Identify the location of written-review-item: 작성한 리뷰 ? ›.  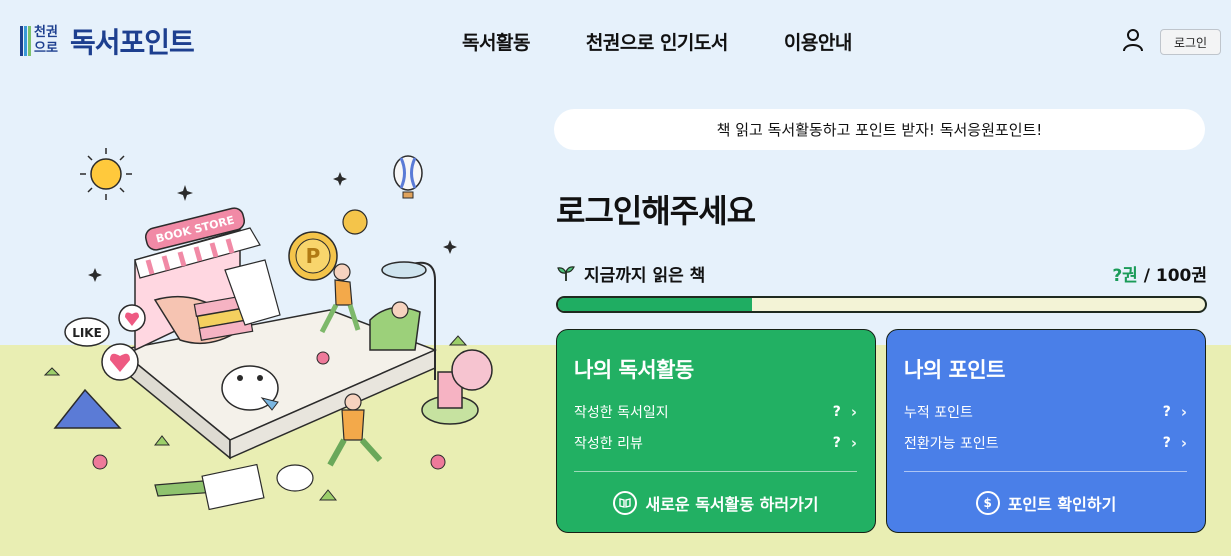
(715, 443).